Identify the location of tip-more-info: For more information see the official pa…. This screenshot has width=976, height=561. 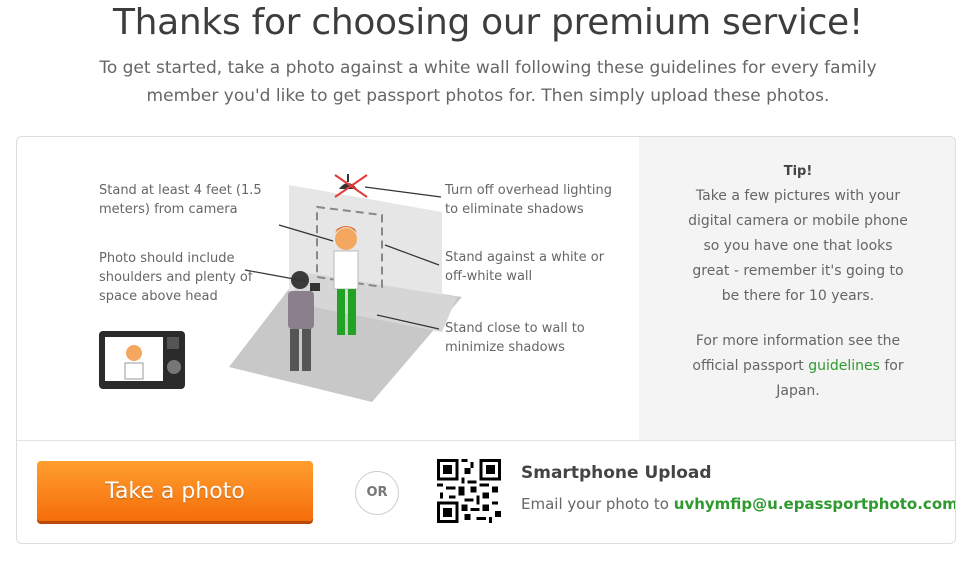
(798, 366).